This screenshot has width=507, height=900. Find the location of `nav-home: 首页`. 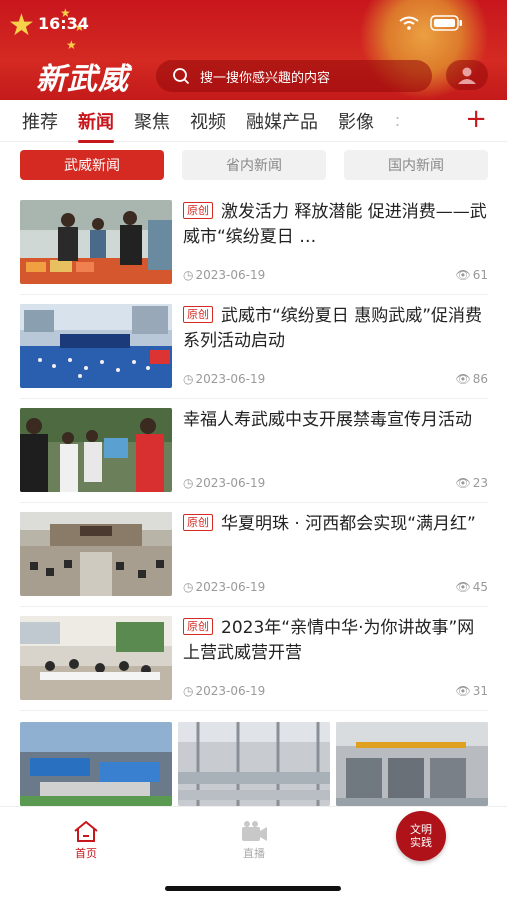

nav-home: 首页 is located at coordinates (86, 840).